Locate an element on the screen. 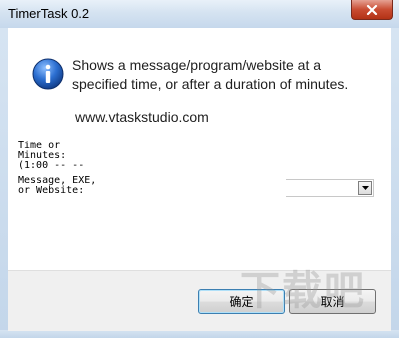  message-select is located at coordinates (330, 188).